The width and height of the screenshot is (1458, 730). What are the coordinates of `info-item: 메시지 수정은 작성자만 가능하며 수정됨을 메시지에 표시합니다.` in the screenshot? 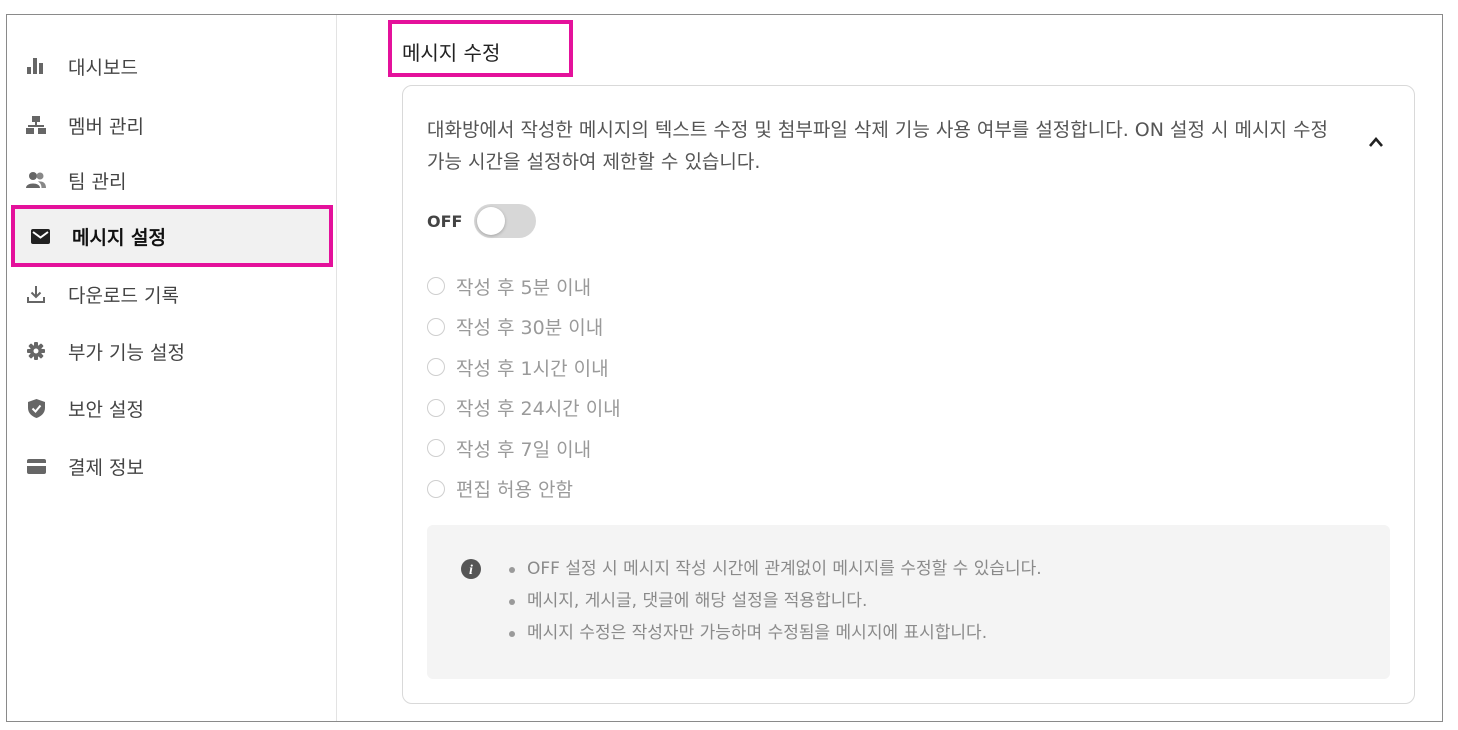 It's located at (774, 633).